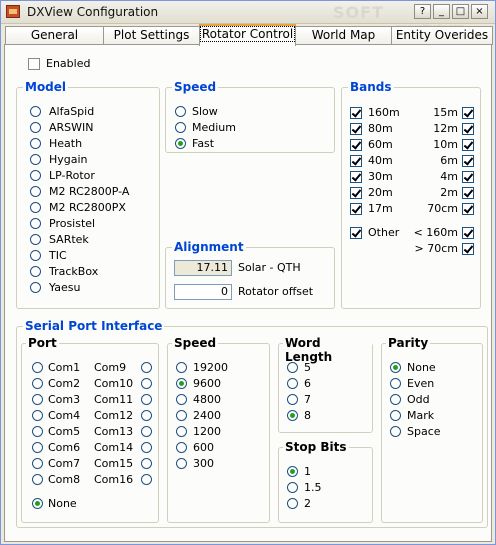 This screenshot has height=545, width=496. Describe the element at coordinates (442, 35) in the screenshot. I see `tab-entity-overides: Entity Overides` at that location.